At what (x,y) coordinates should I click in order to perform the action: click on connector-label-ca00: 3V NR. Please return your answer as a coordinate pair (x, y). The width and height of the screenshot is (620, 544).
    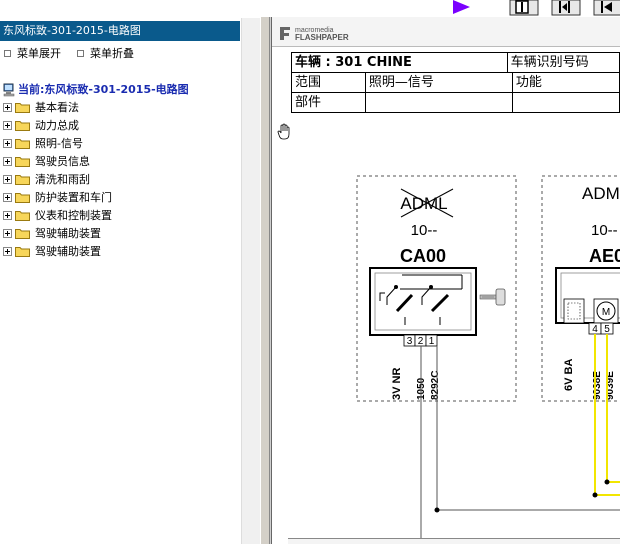
    Looking at the image, I should click on (397, 384).